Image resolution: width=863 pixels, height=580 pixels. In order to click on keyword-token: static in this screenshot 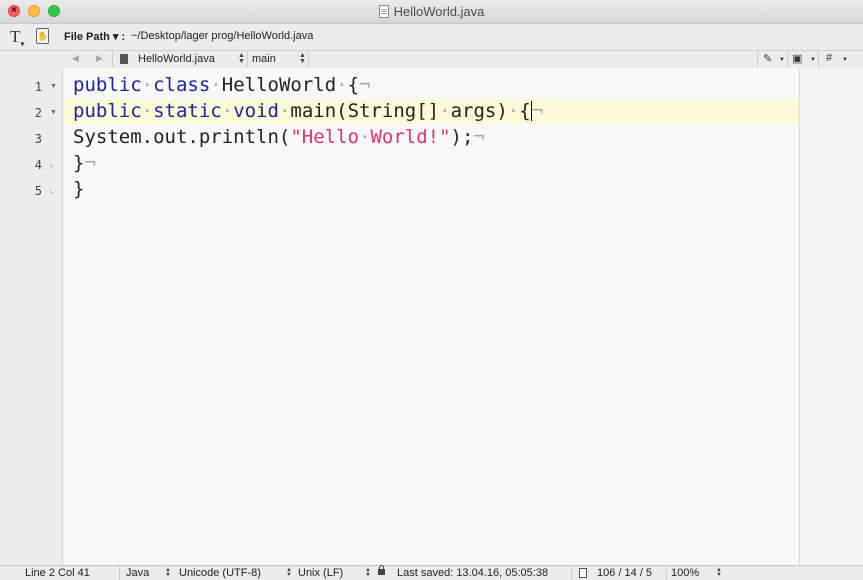, I will do `click(187, 111)`.